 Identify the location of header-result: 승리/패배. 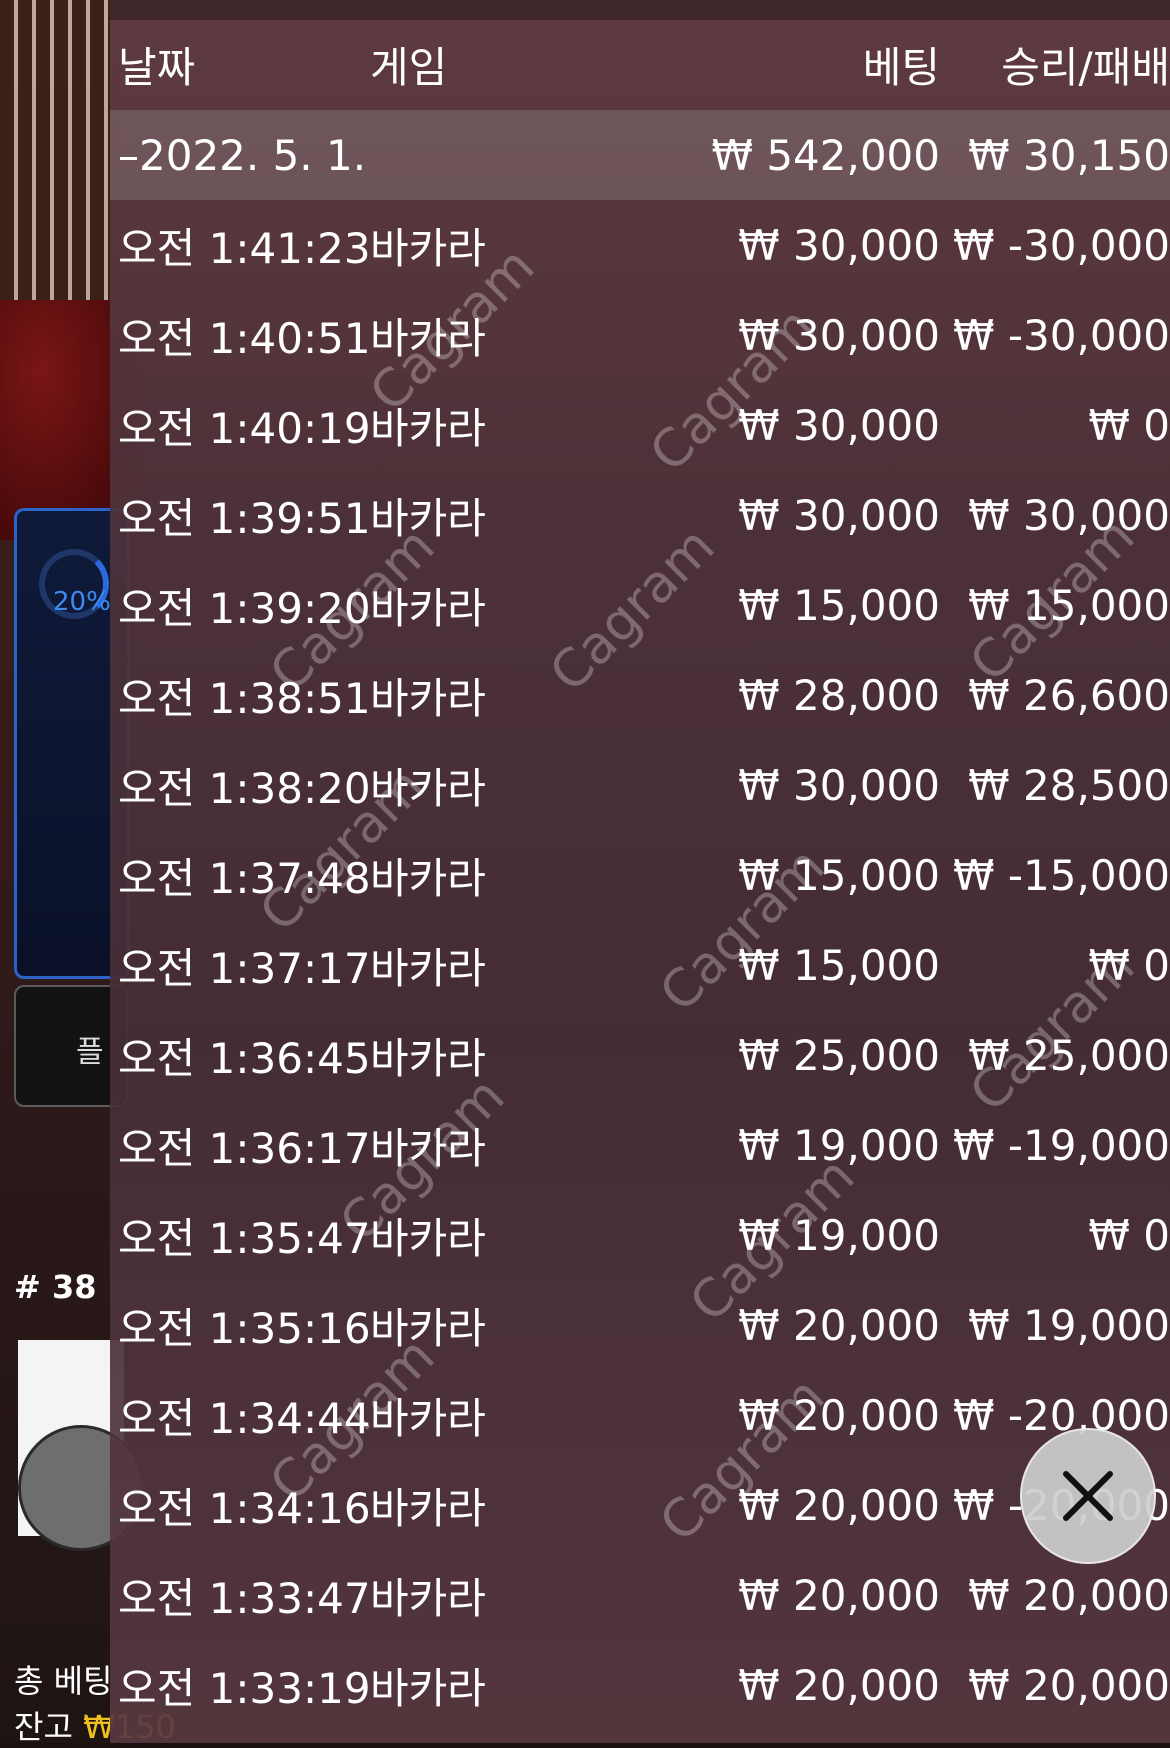
(1085, 67).